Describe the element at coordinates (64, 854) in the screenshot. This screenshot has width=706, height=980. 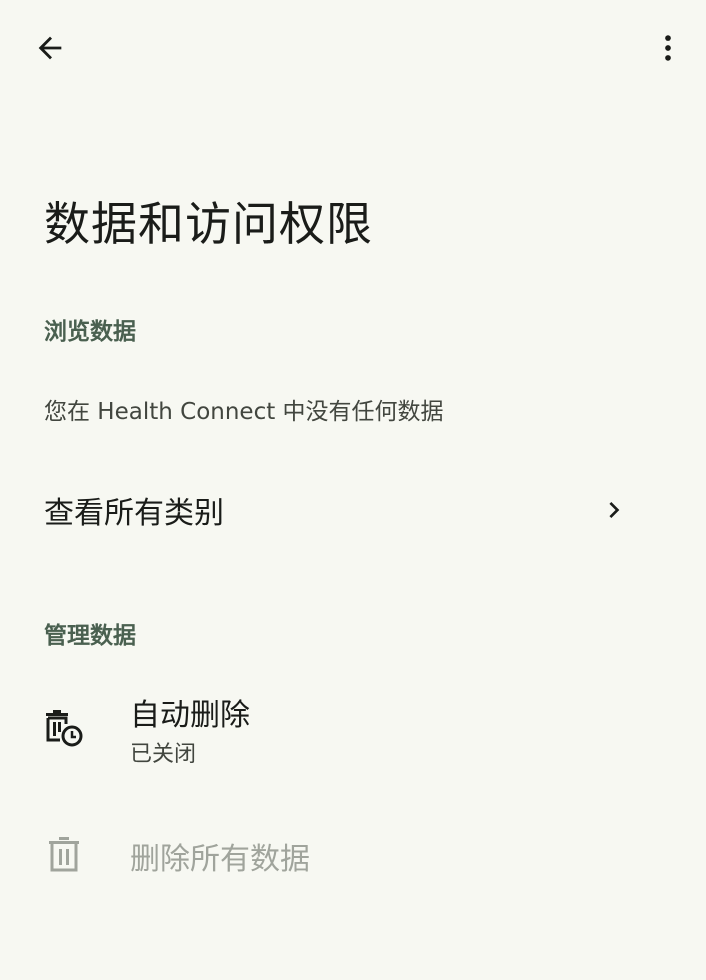
I see `trash-icon` at that location.